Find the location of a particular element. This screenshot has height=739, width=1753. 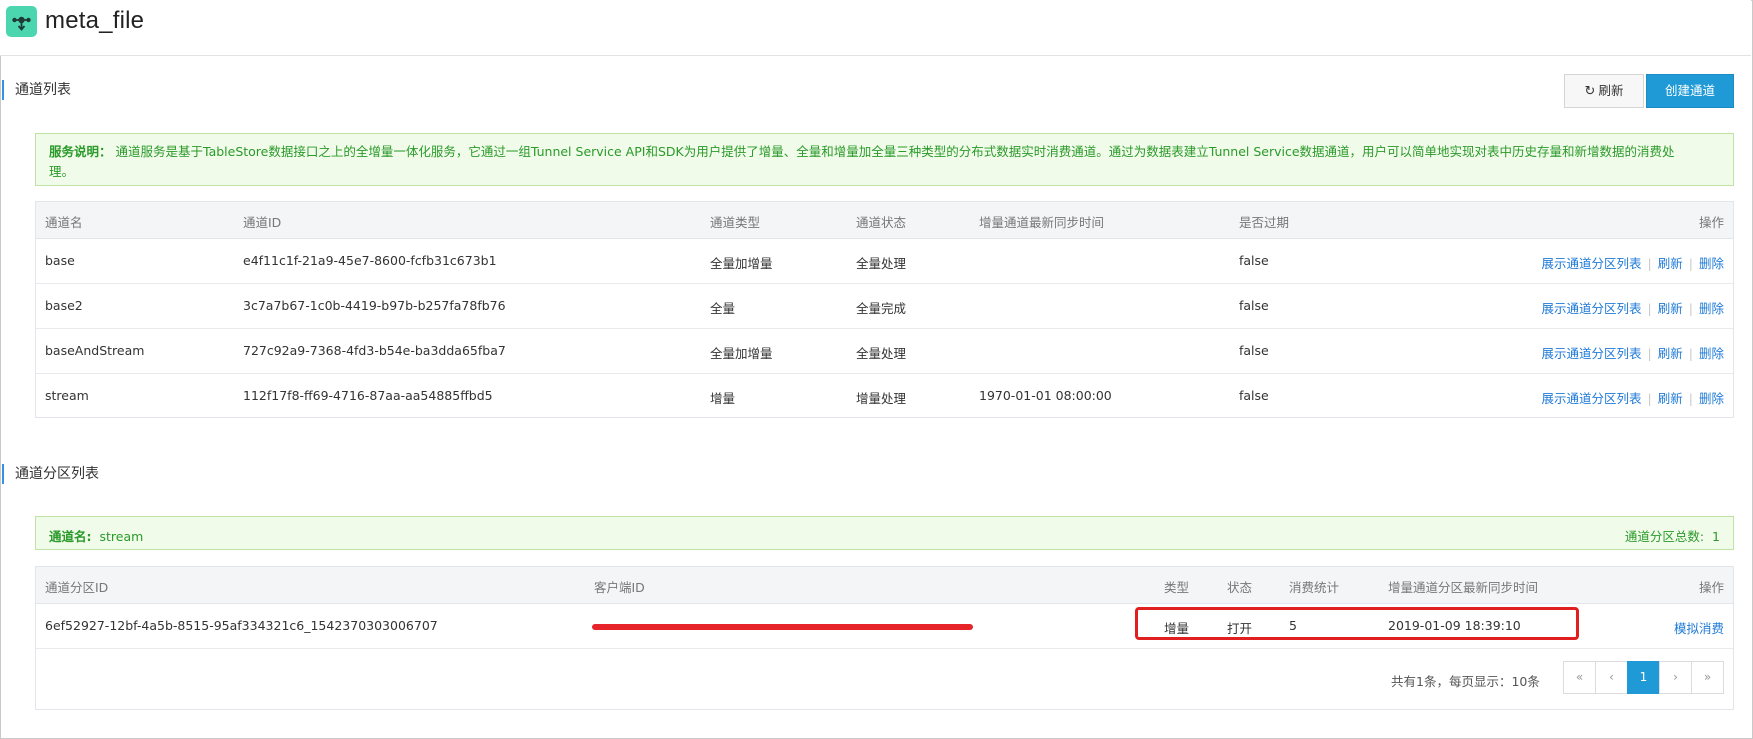

col-partition-actions: 操作 is located at coordinates (1711, 587).